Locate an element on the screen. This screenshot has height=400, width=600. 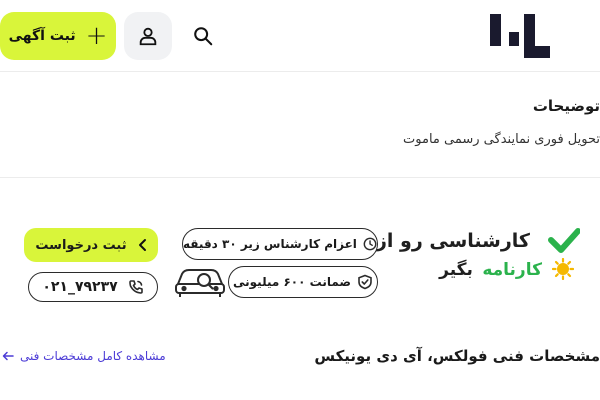
karnameh-tagline: کارشناسی رو از is located at coordinates (452, 241).